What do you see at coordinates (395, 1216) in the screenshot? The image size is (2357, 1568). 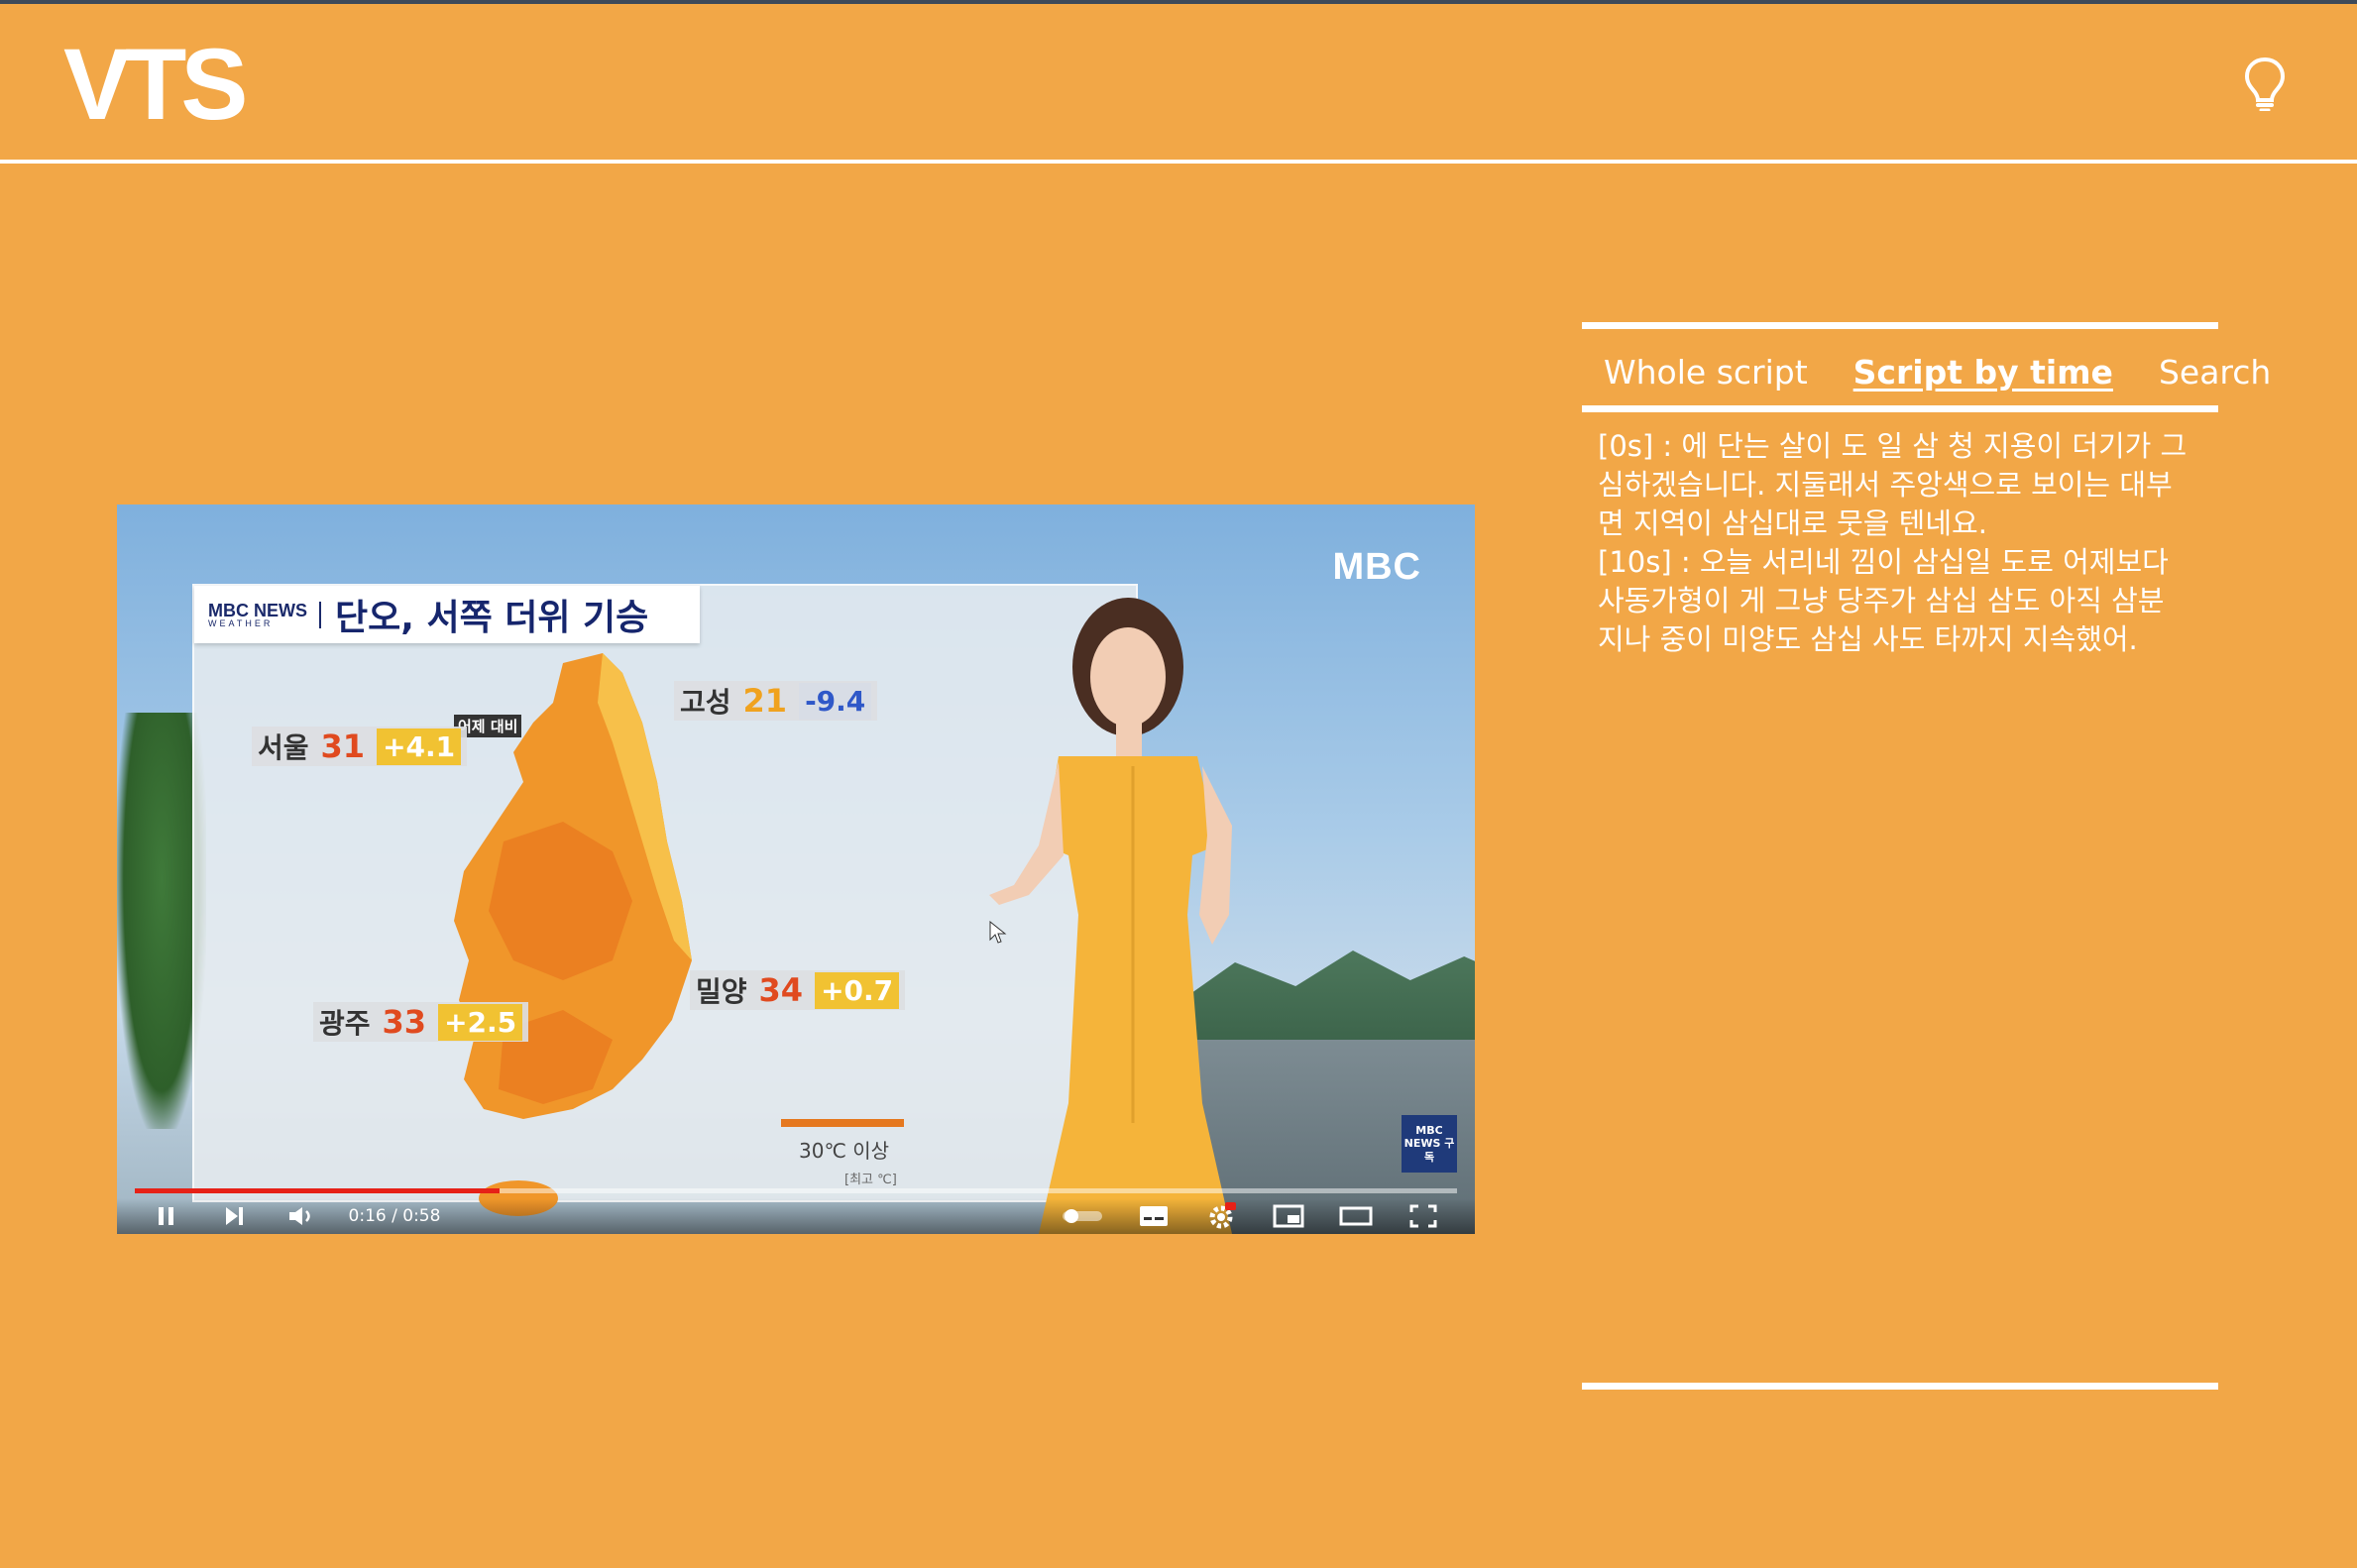 I see `time-display: 0:16 / 0:58` at bounding box center [395, 1216].